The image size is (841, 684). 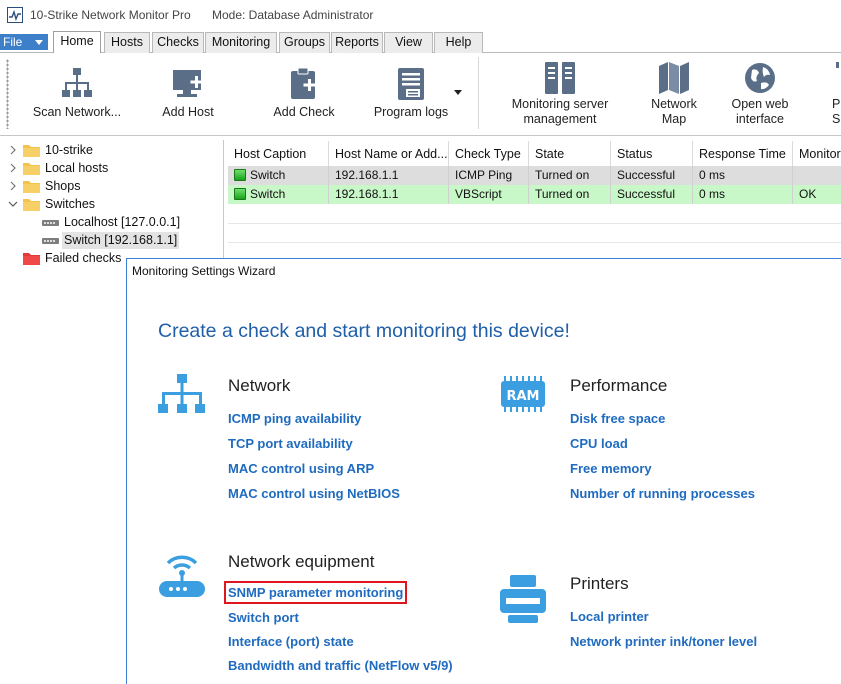 What do you see at coordinates (663, 641) in the screenshot?
I see `network-printer-toner-link: Network printer ink/toner level` at bounding box center [663, 641].